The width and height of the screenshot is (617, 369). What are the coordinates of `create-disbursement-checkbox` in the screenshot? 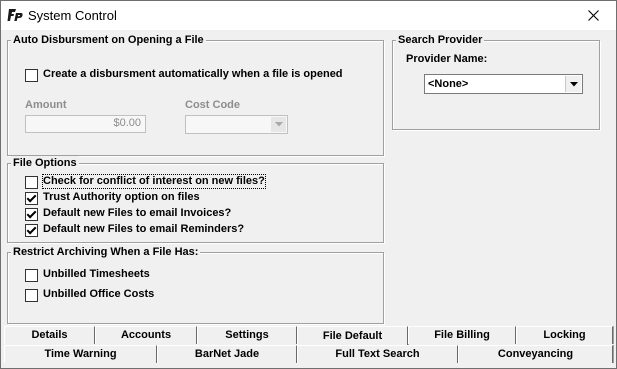 It's located at (31, 75).